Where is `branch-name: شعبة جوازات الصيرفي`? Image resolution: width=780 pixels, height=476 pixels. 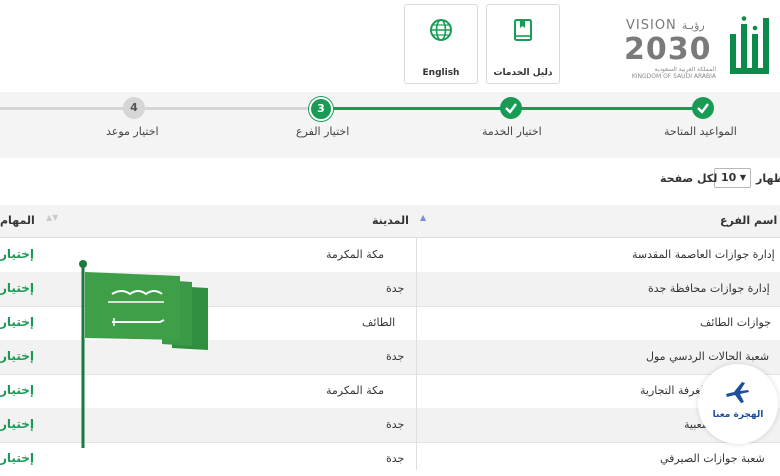
branch-name: شعبة جوازات الصيرفي is located at coordinates (712, 458).